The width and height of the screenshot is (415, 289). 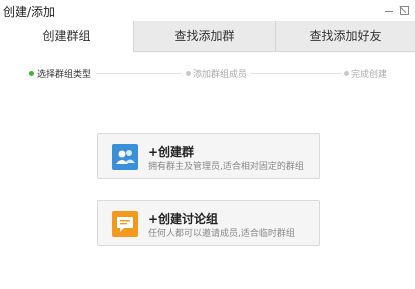 What do you see at coordinates (208, 156) in the screenshot?
I see `create-group-button: +创建群 拥有群主及管理员,适合相对固定的群组` at bounding box center [208, 156].